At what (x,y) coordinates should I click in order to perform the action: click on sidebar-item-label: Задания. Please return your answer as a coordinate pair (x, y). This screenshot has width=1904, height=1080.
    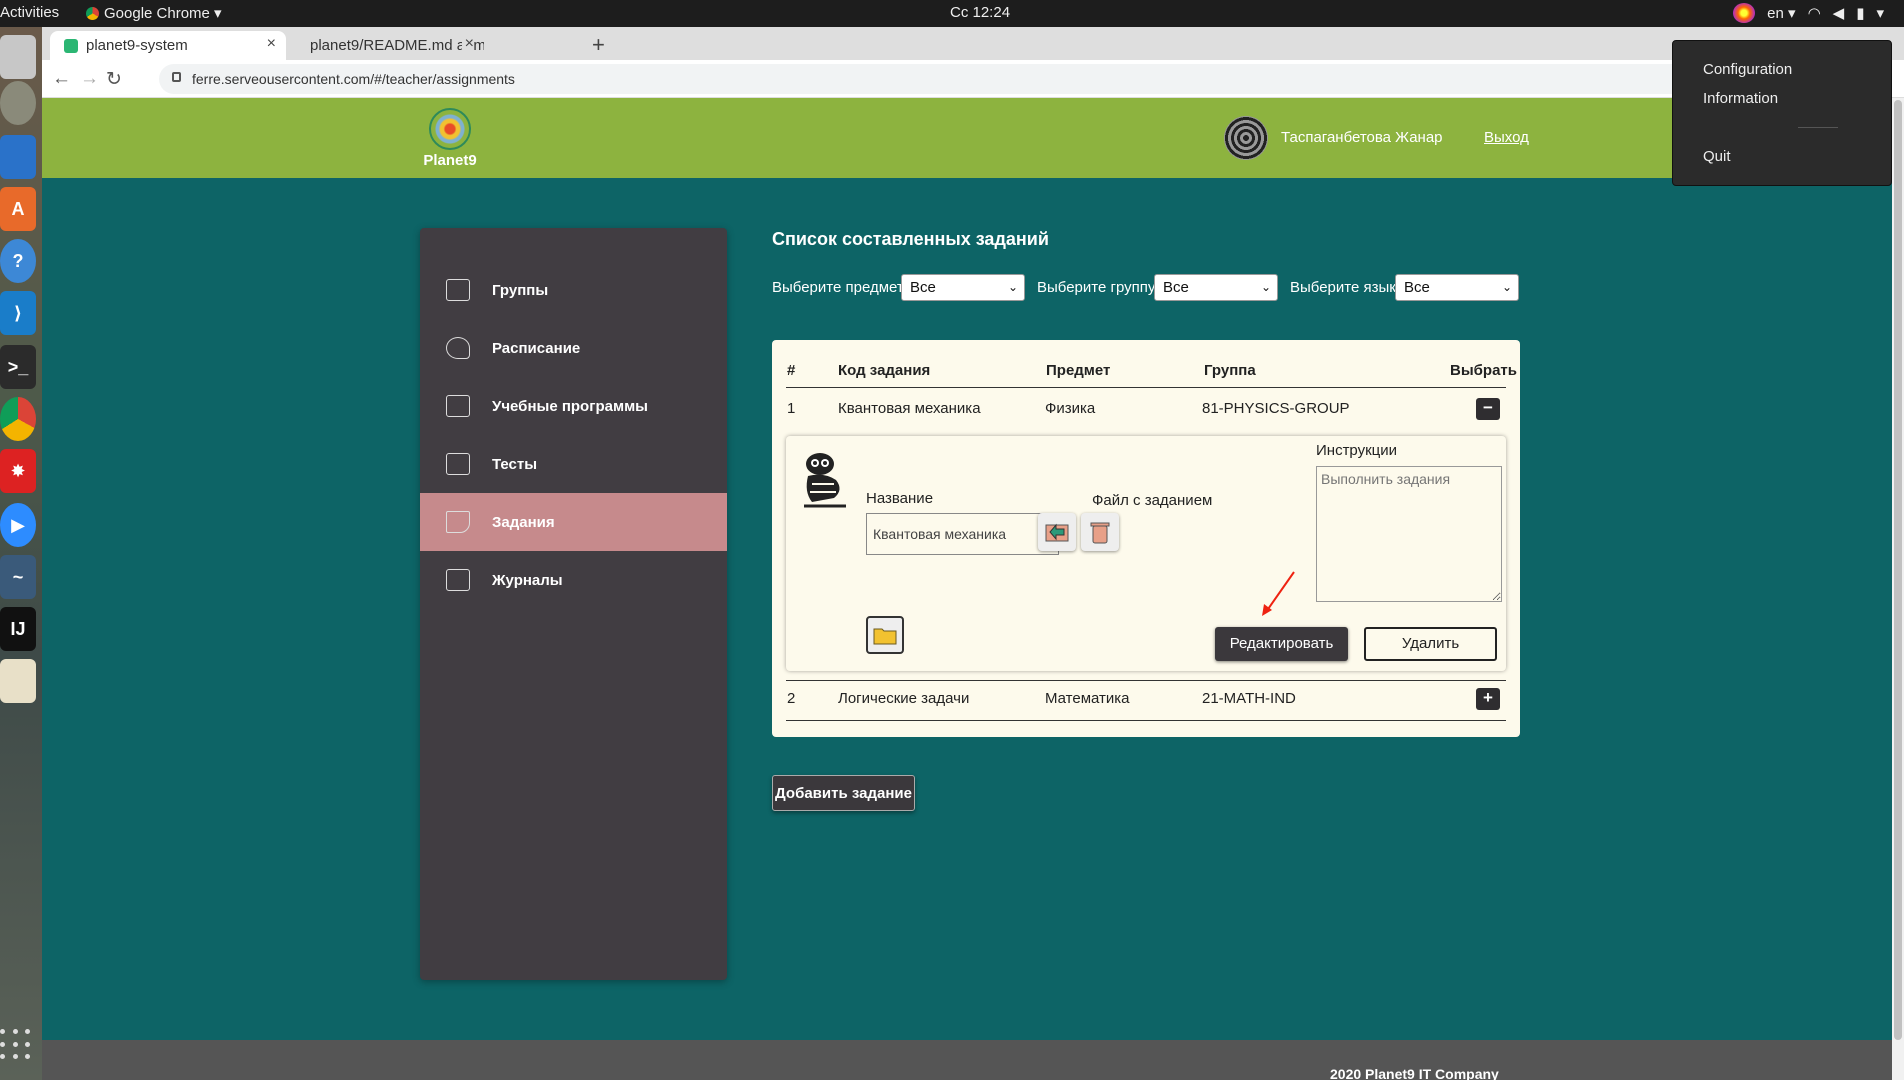
    Looking at the image, I should click on (523, 522).